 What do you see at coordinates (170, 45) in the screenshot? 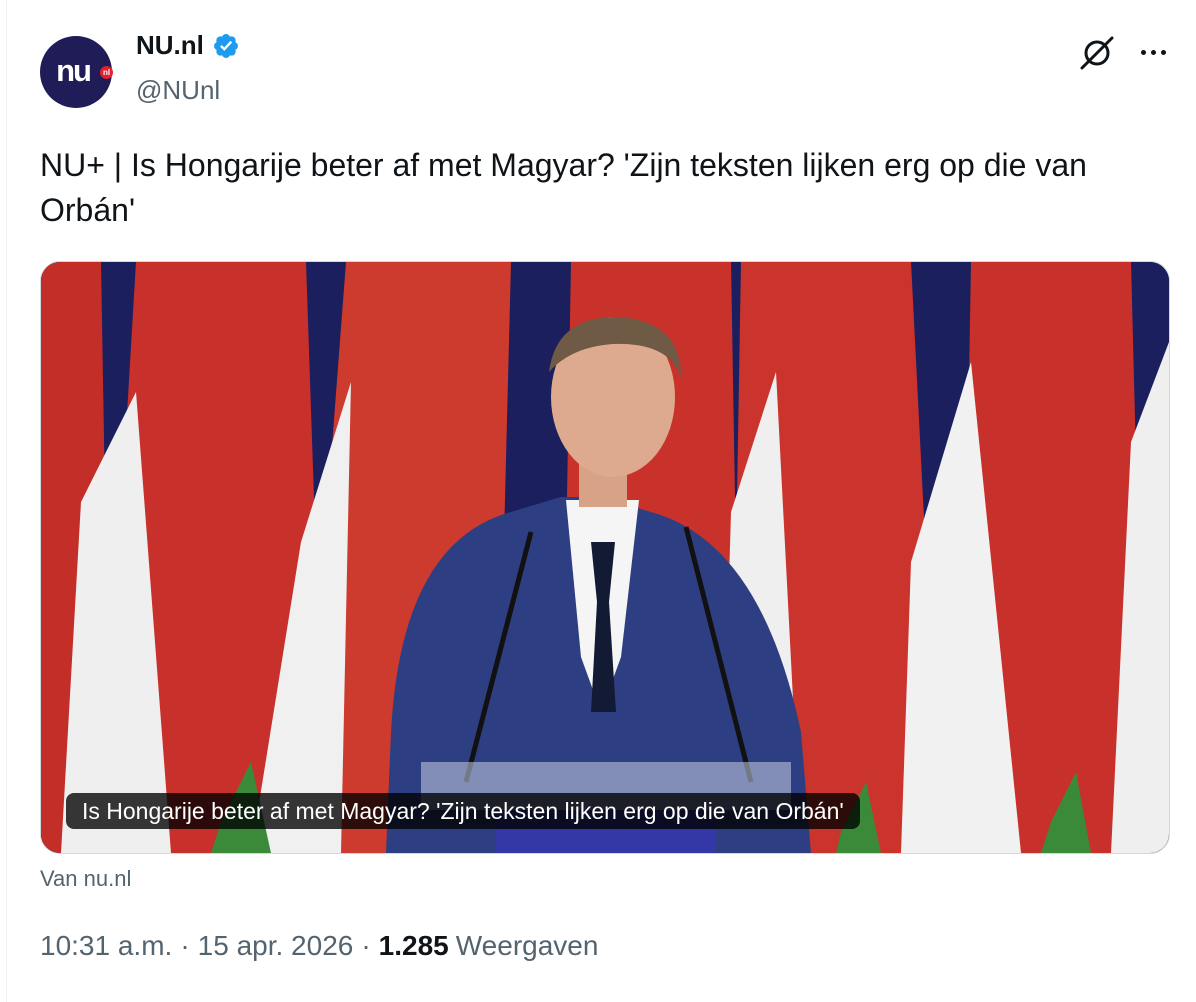
I see `display-name: NU.nl` at bounding box center [170, 45].